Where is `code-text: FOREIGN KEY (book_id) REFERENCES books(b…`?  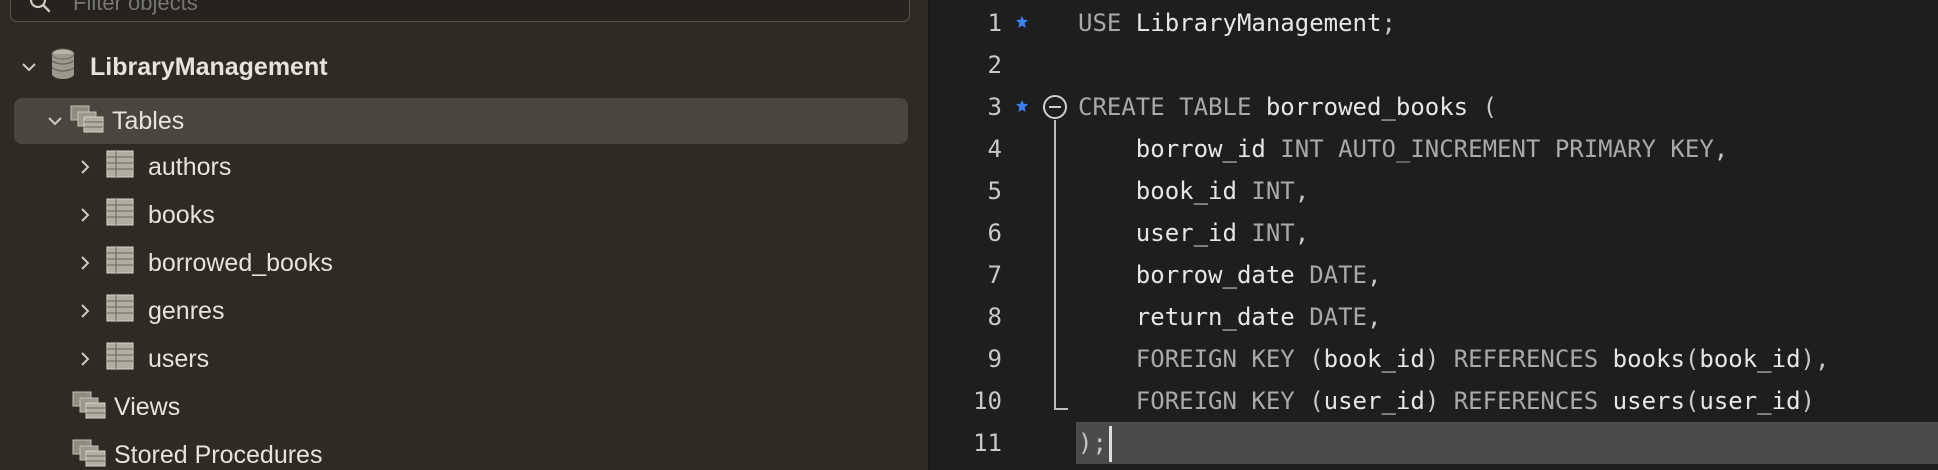
code-text: FOREIGN KEY (book_id) REFERENCES books(b… is located at coordinates (1454, 359).